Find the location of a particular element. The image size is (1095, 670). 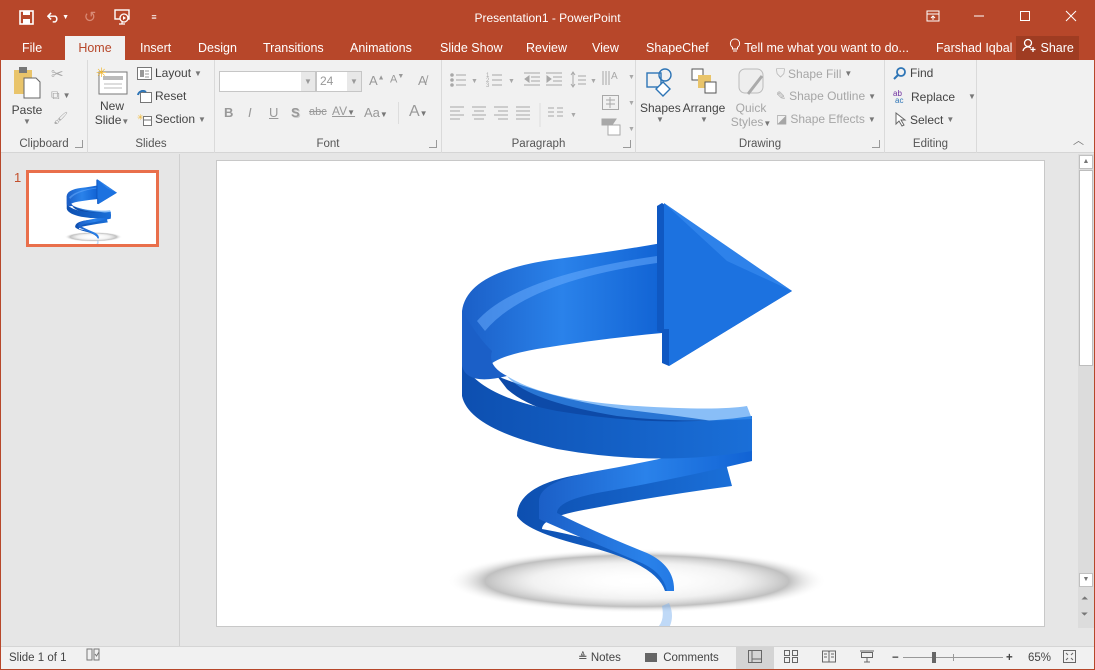

decrease-font-size-icon: A▼ is located at coordinates (397, 79).